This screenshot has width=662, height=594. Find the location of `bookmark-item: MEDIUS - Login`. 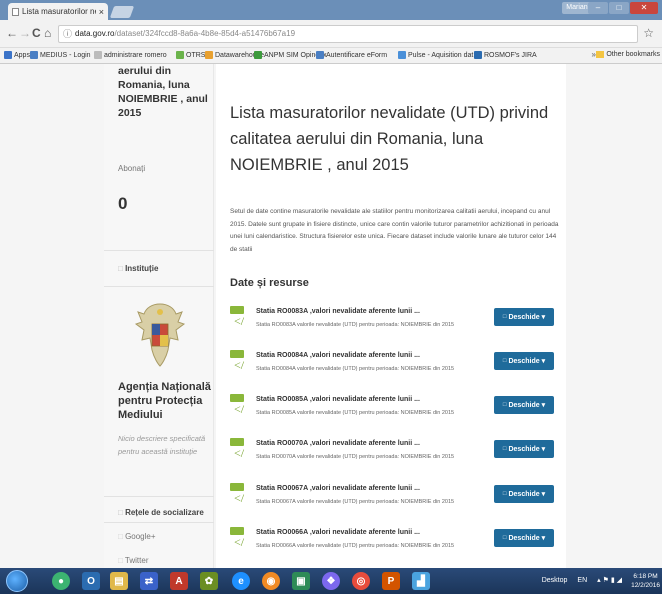

bookmark-item: MEDIUS - Login is located at coordinates (60, 55).